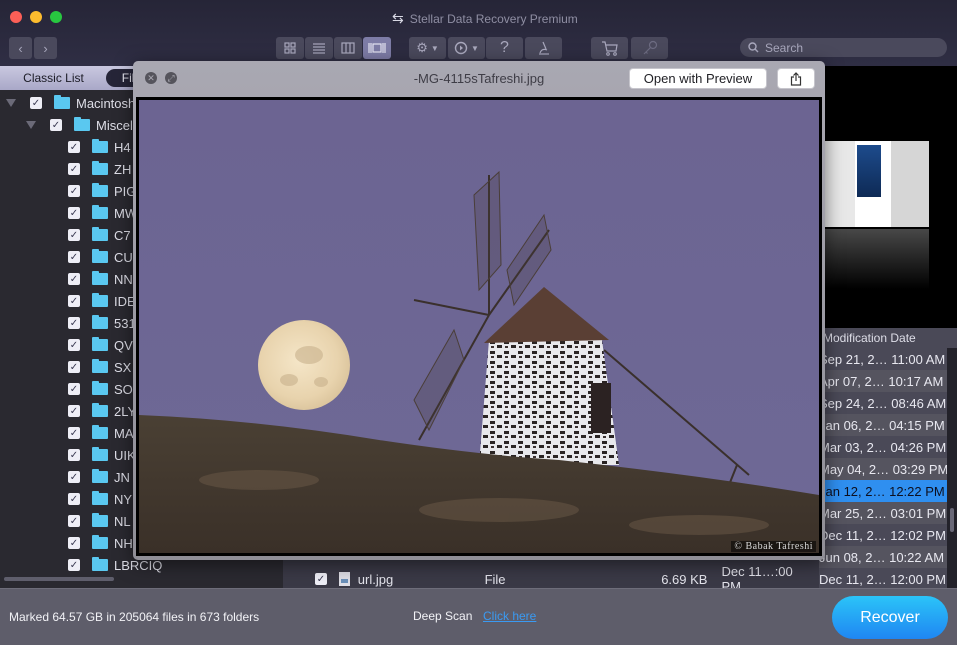 The width and height of the screenshot is (957, 645). What do you see at coordinates (70, 103) in the screenshot?
I see `tree-item: ✓ Macintosh` at bounding box center [70, 103].